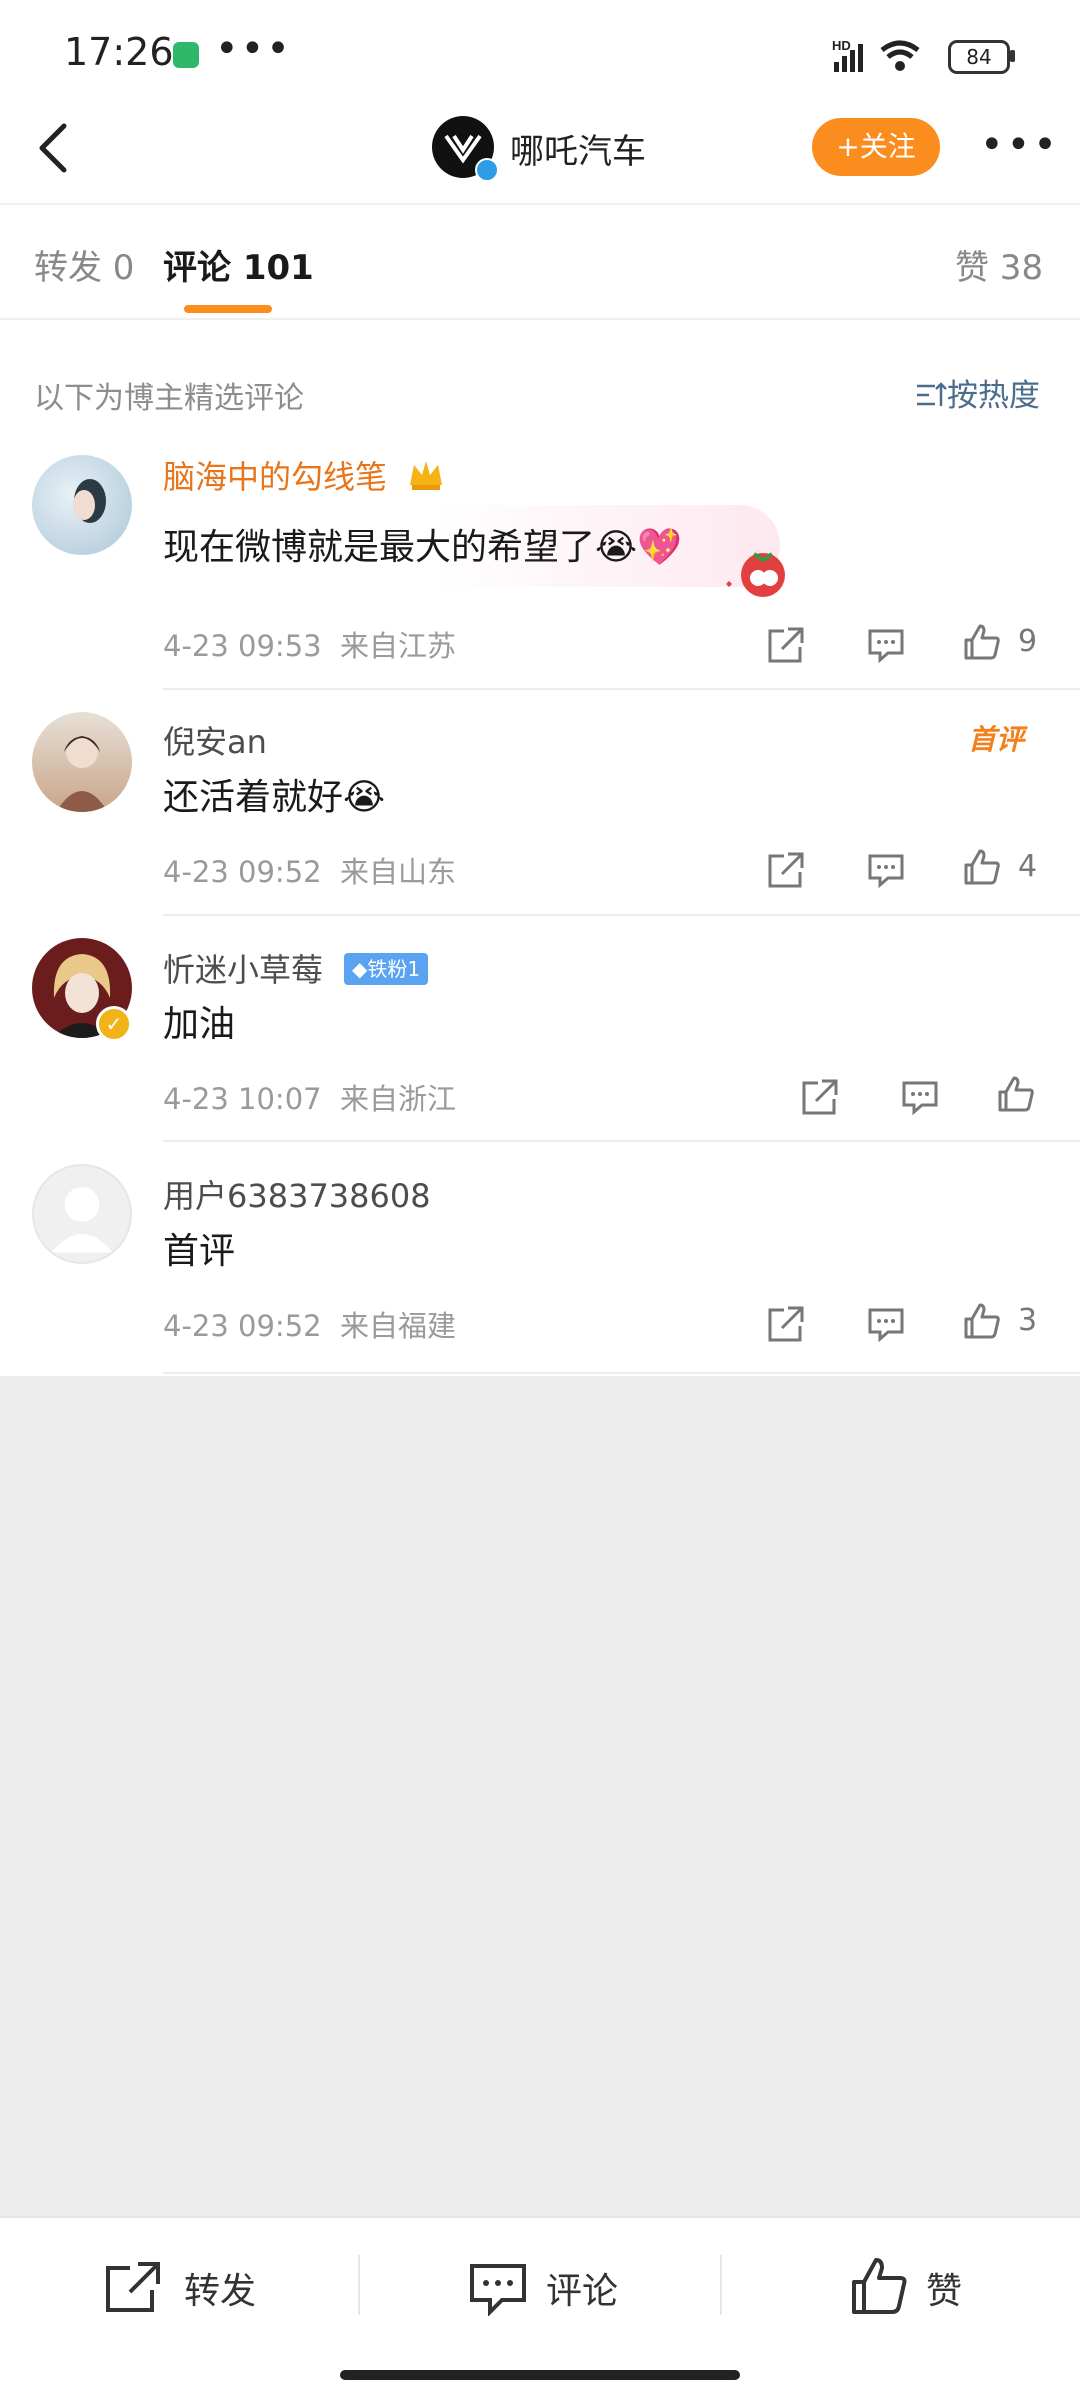 Image resolution: width=1080 pixels, height=2402 pixels. Describe the element at coordinates (841, 45) in the screenshot. I see `network-type-label: HD` at that location.